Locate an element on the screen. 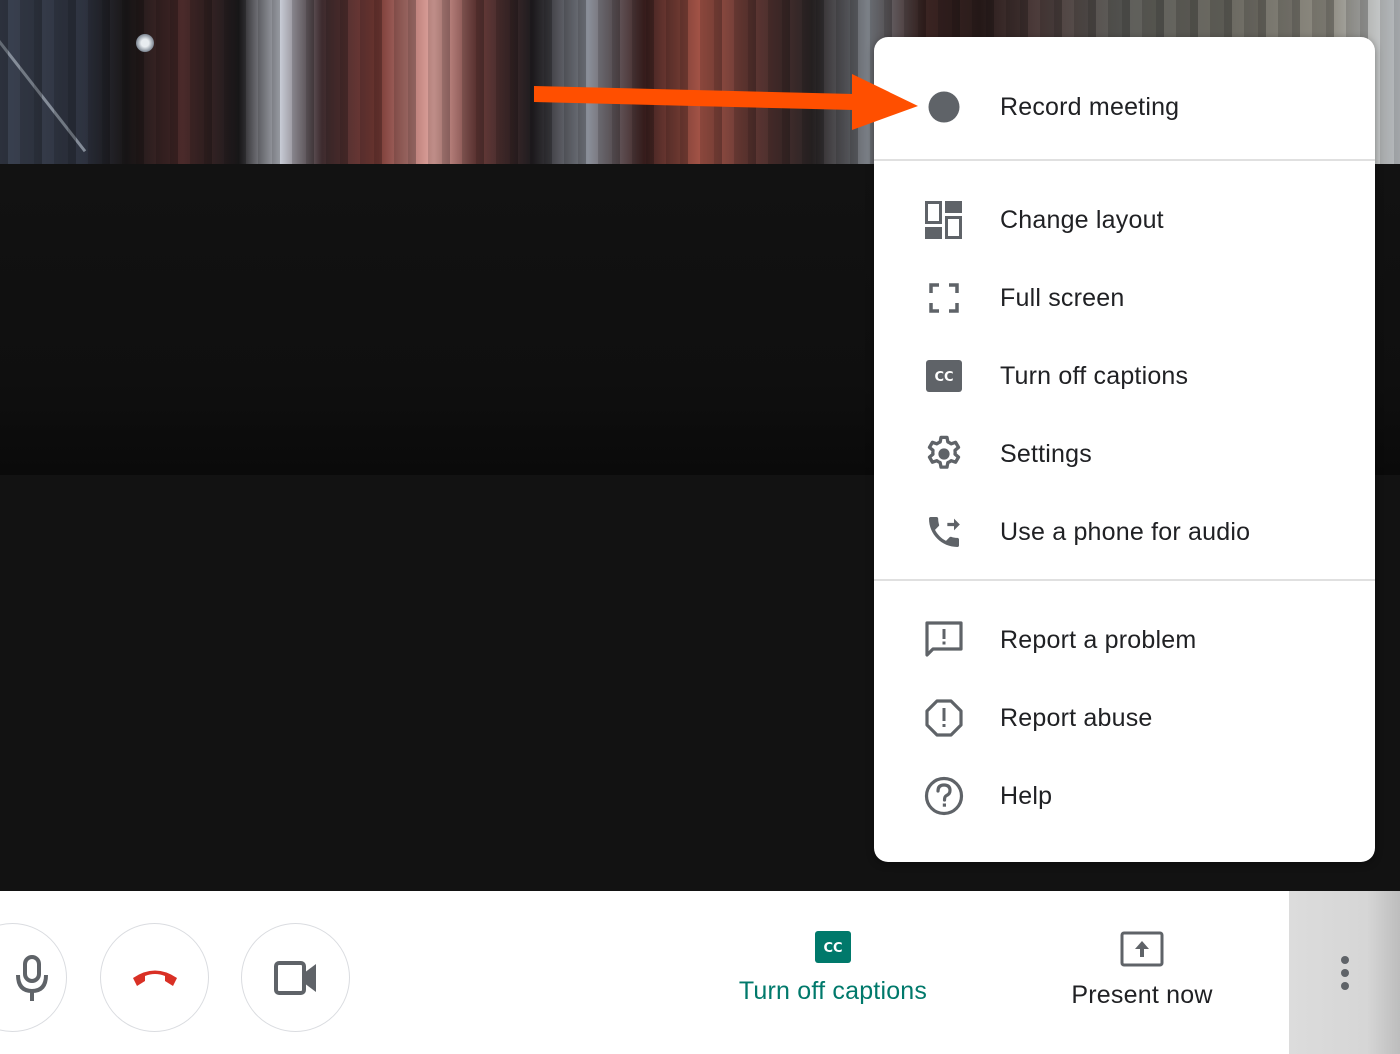 The image size is (1400, 1054). menu-item-label: Settings is located at coordinates (1046, 453).